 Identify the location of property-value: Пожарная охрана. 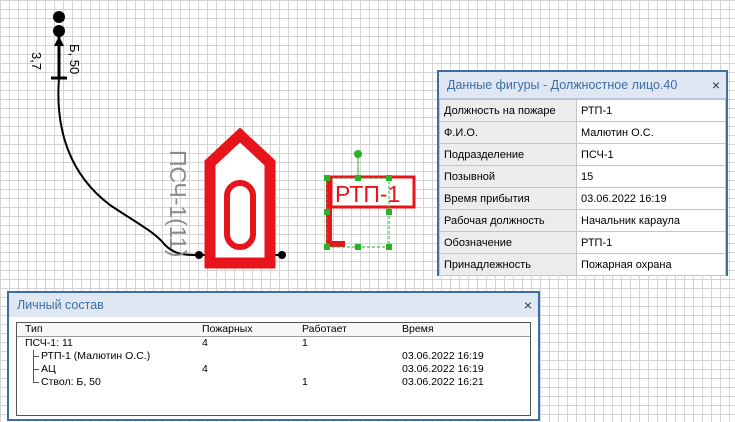
(651, 264).